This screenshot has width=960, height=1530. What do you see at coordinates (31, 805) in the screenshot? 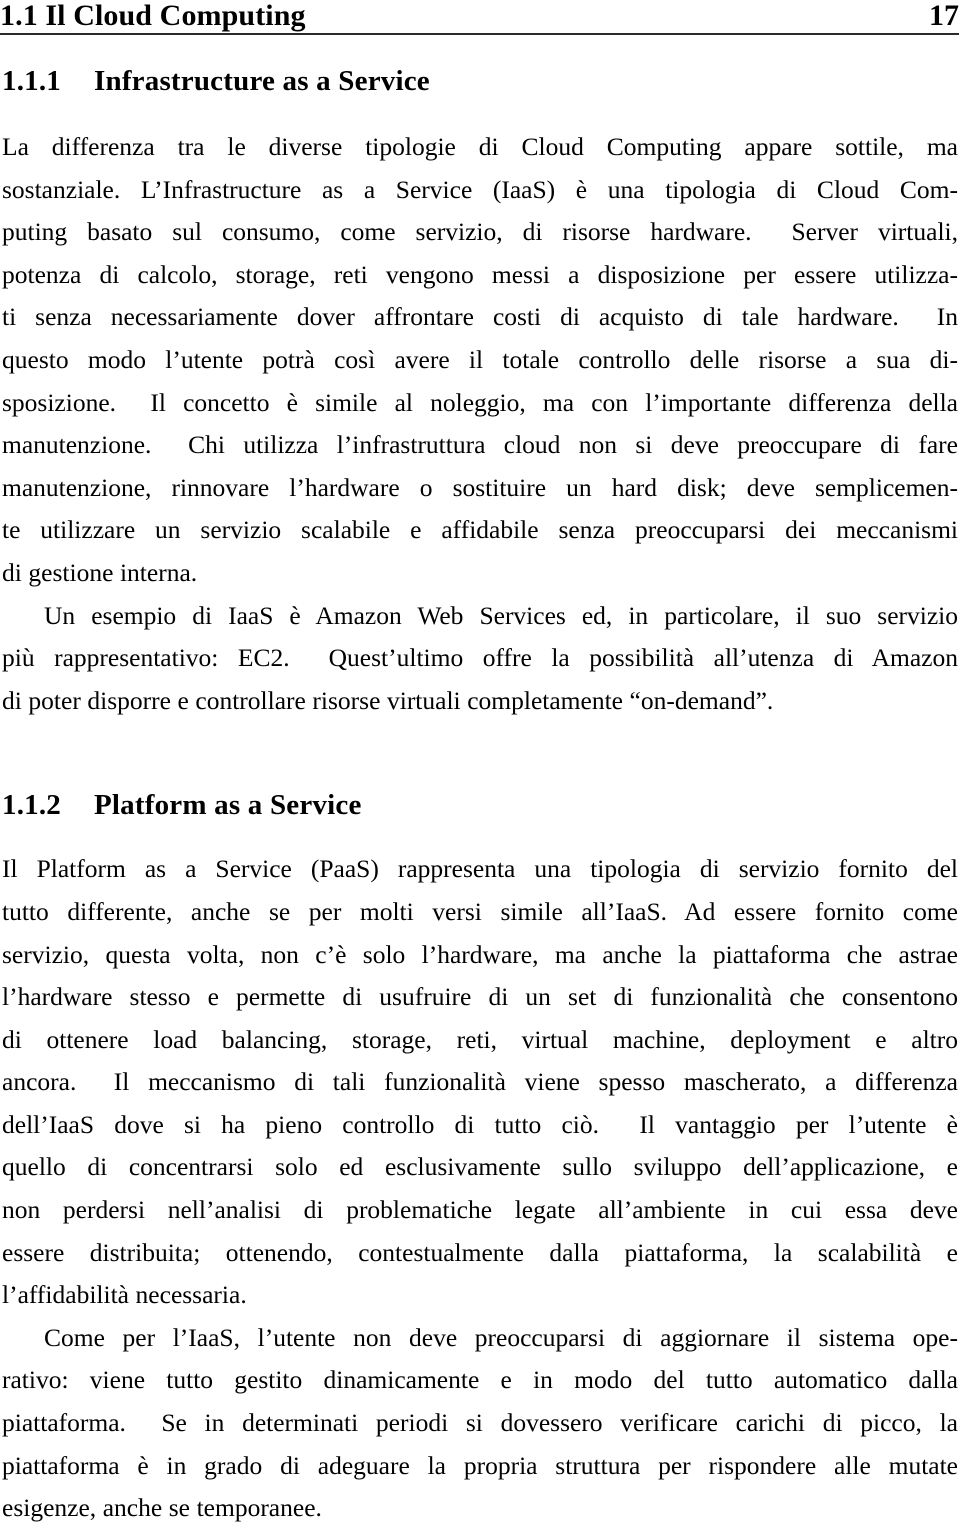
I see `section-number: 1.1.2` at bounding box center [31, 805].